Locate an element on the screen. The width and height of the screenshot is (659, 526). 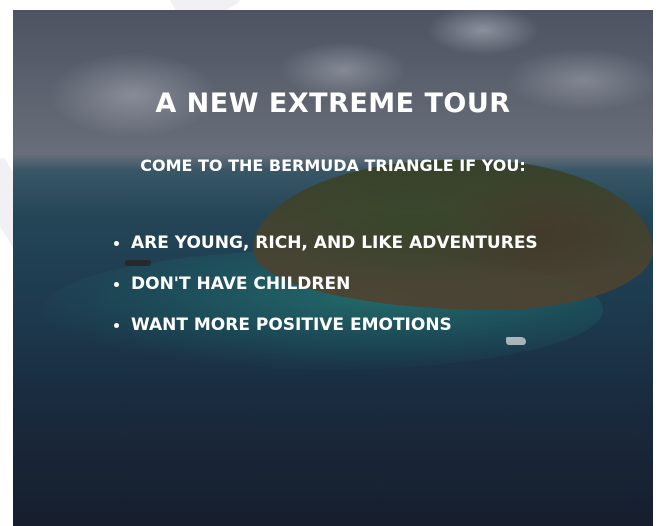
bullet-item: ARE YOUNG, RICH, AND LIKE ADVENTURES is located at coordinates (324, 252).